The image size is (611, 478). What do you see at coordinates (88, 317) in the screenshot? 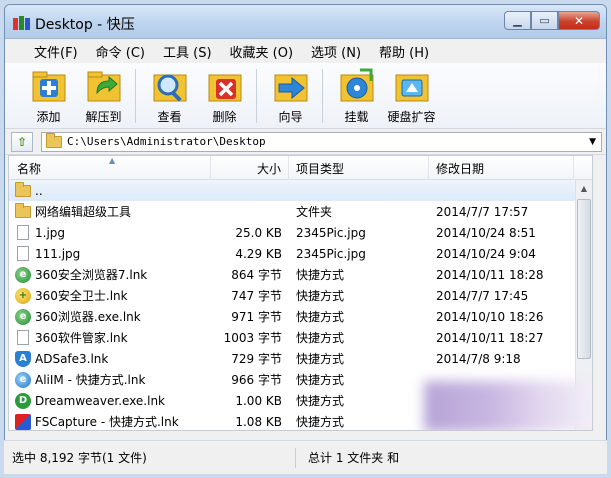
I see `file-name: 360浏览器.exe.lnk` at bounding box center [88, 317].